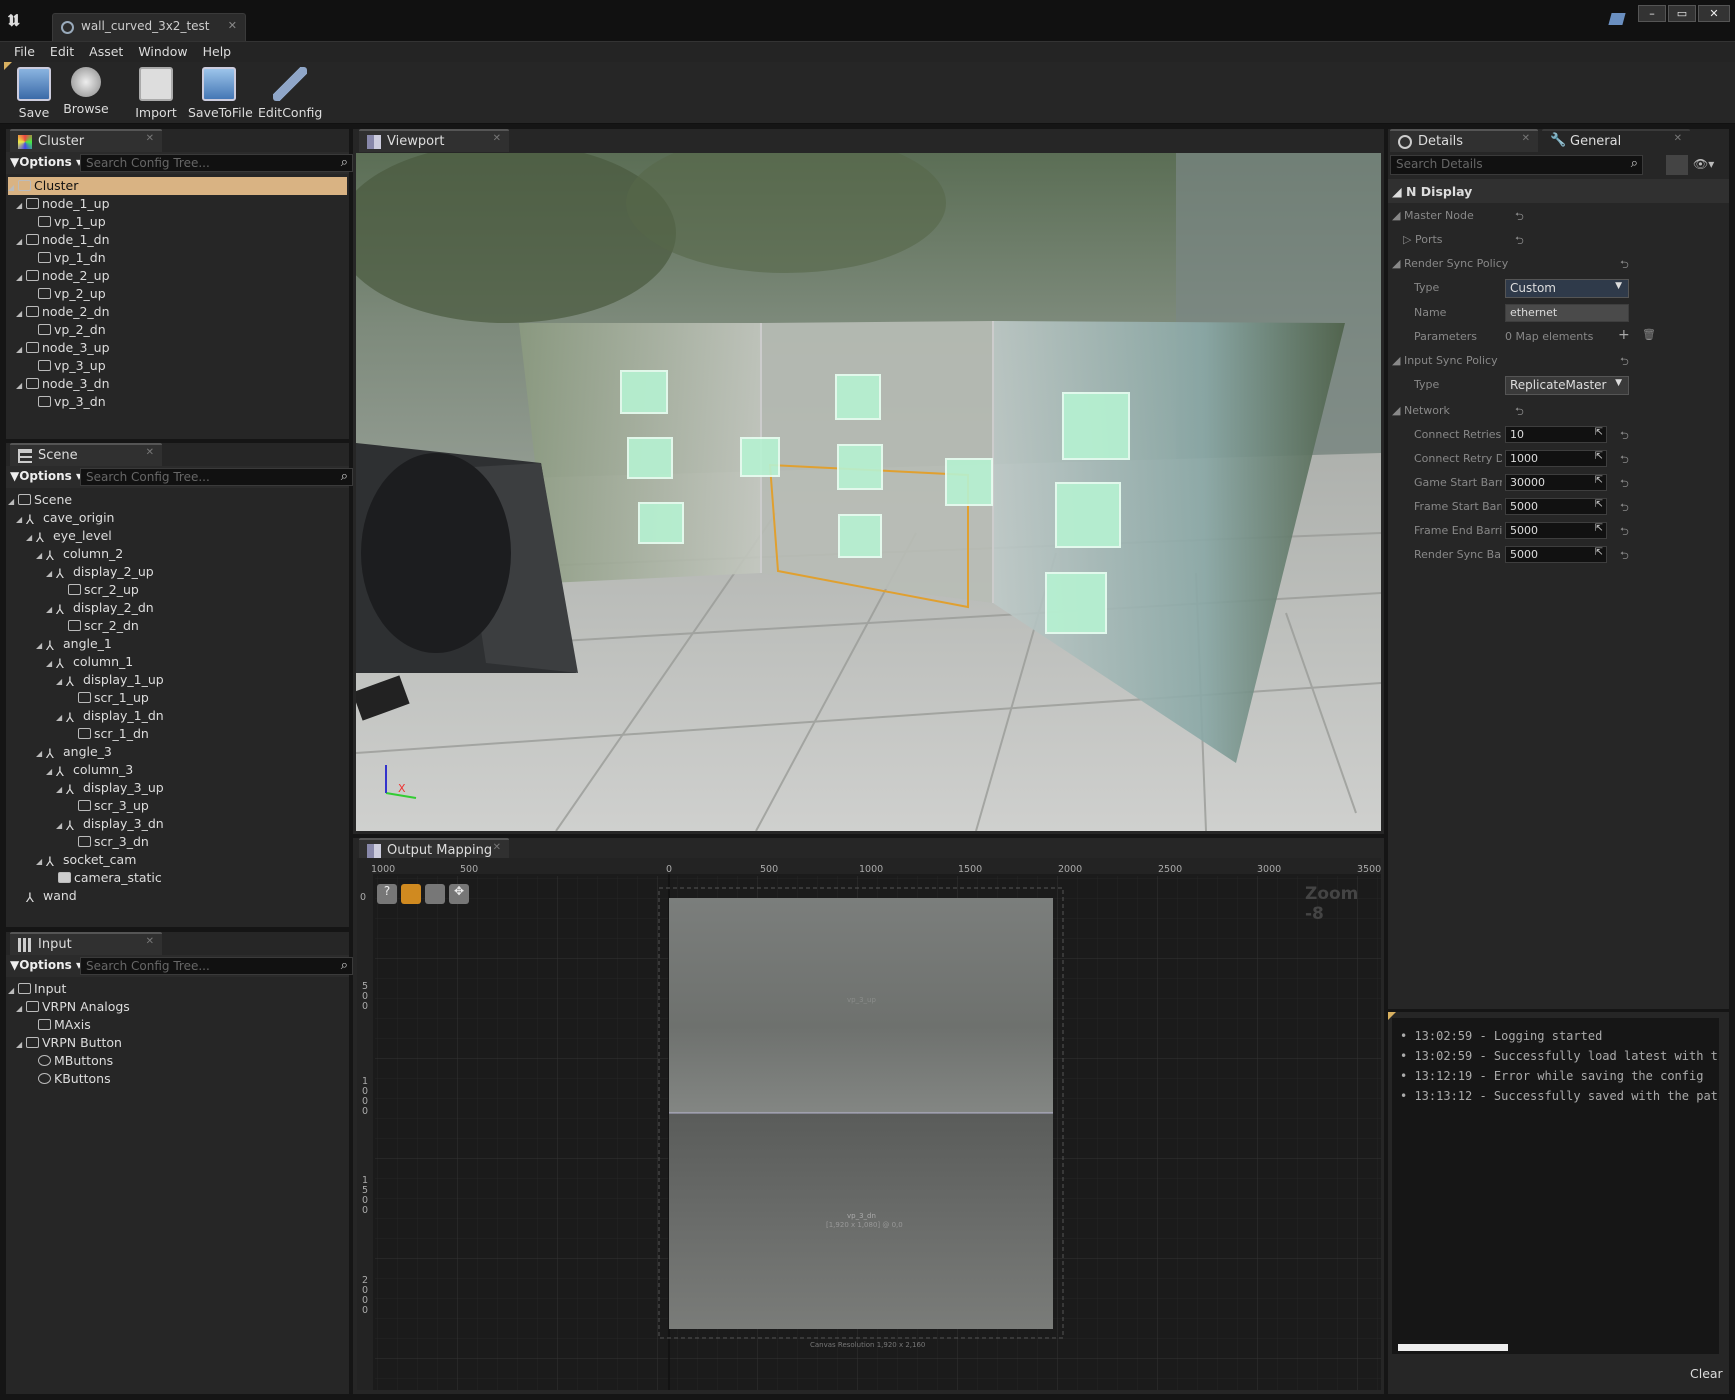 This screenshot has width=1735, height=1400. Describe the element at coordinates (86, 454) in the screenshot. I see `tab-scene: Scene ✕` at that location.